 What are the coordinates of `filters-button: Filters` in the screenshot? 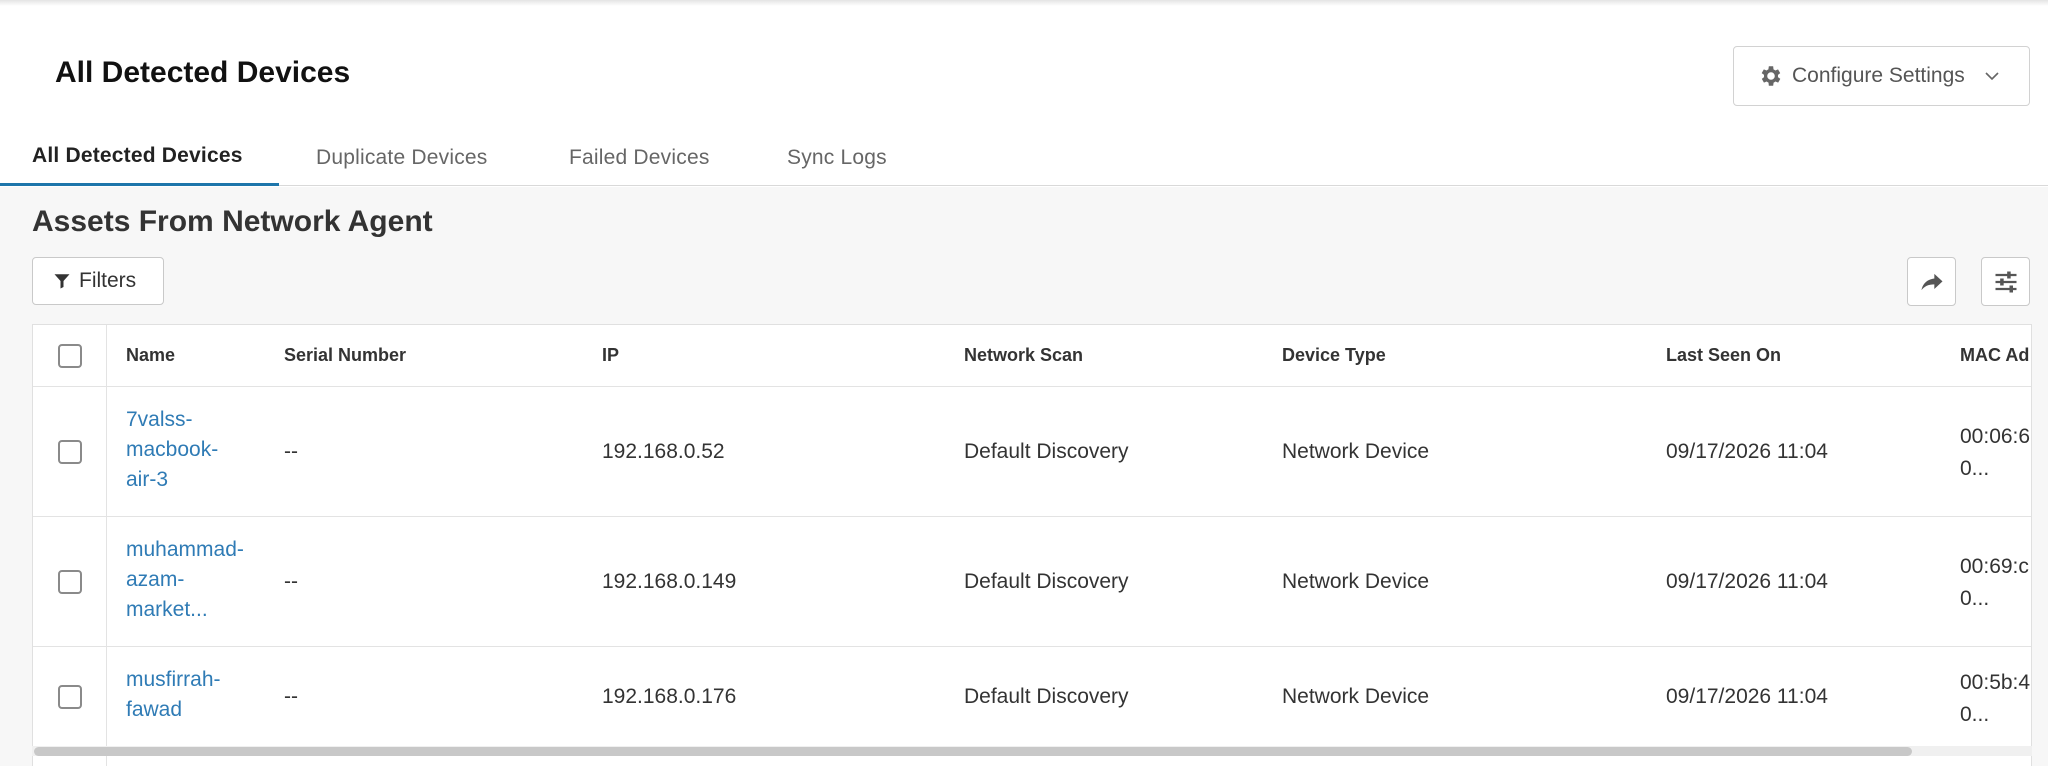 It's located at (98, 281).